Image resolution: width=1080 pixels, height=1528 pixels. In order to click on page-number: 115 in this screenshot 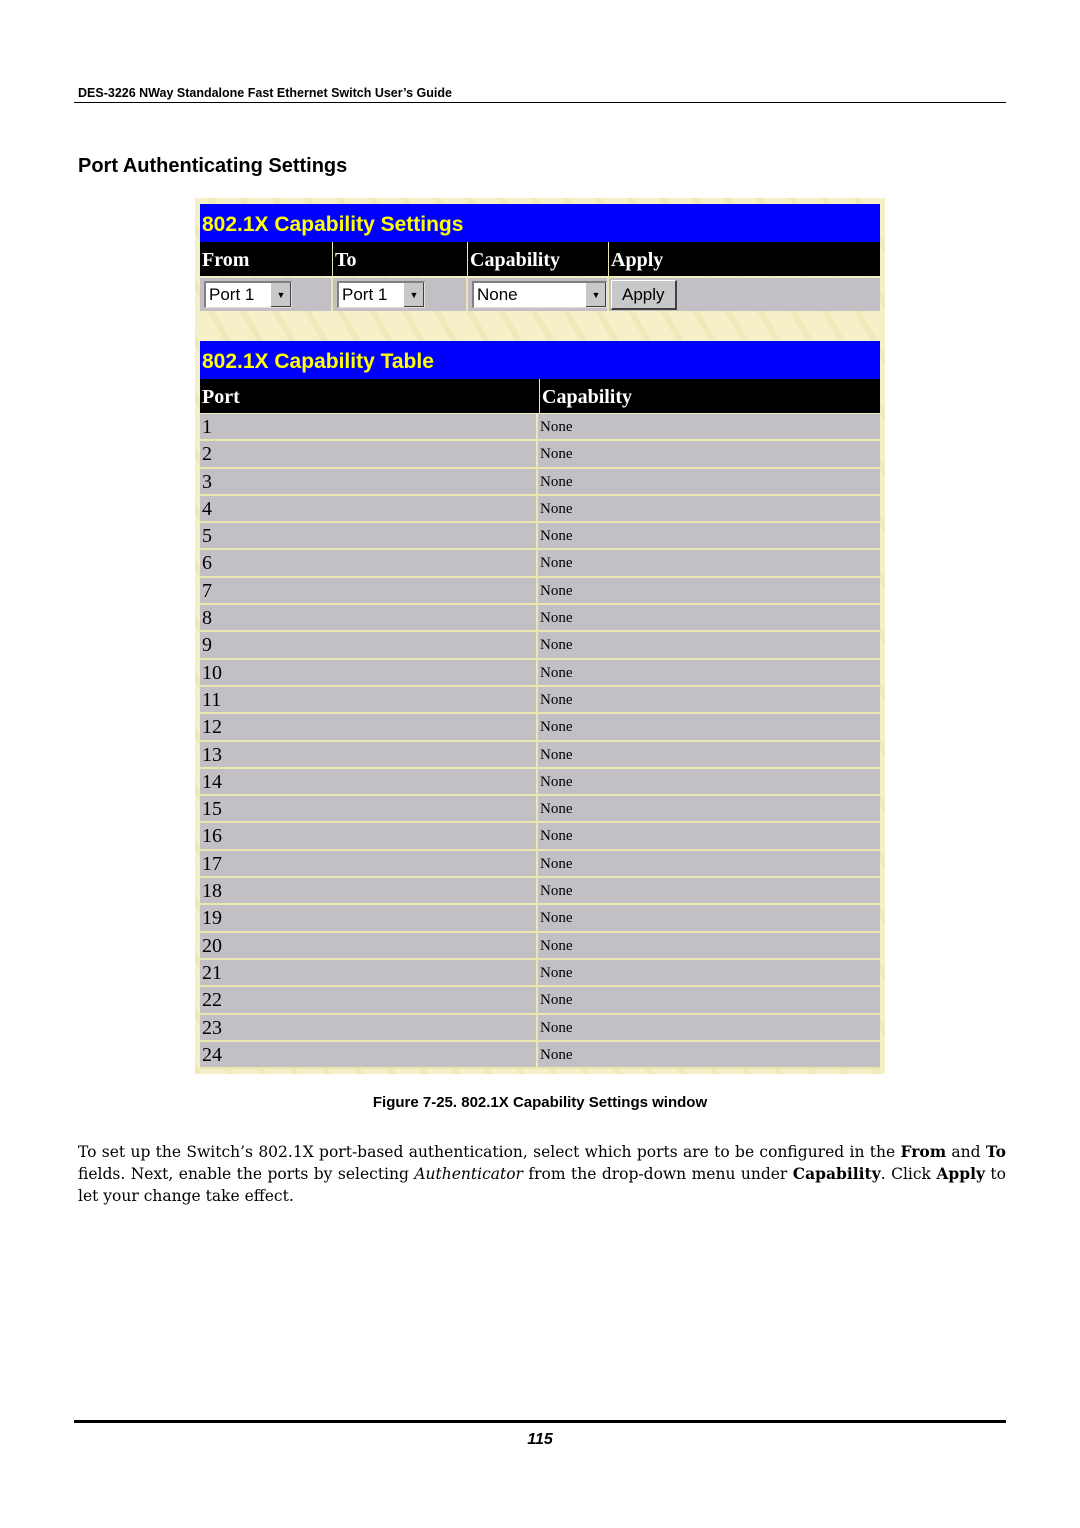, I will do `click(540, 1439)`.